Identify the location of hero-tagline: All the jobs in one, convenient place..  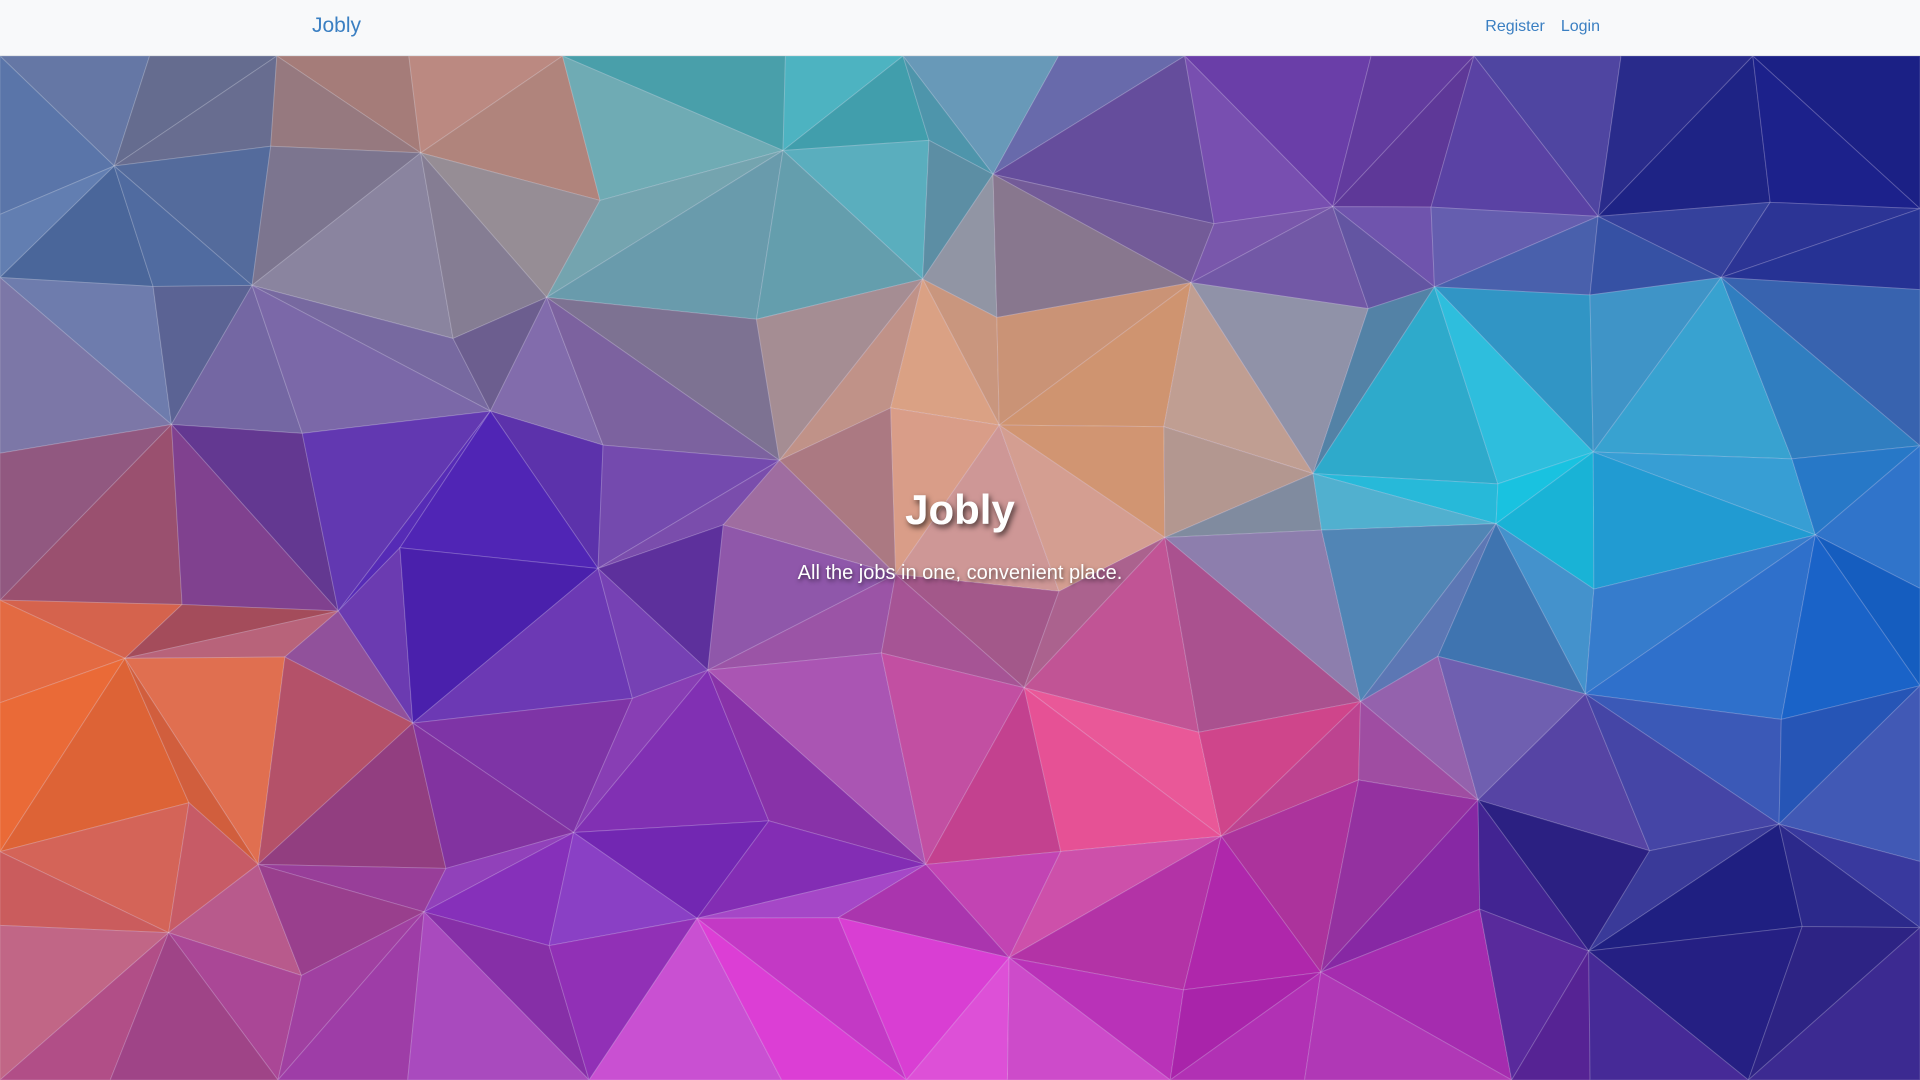
(960, 573).